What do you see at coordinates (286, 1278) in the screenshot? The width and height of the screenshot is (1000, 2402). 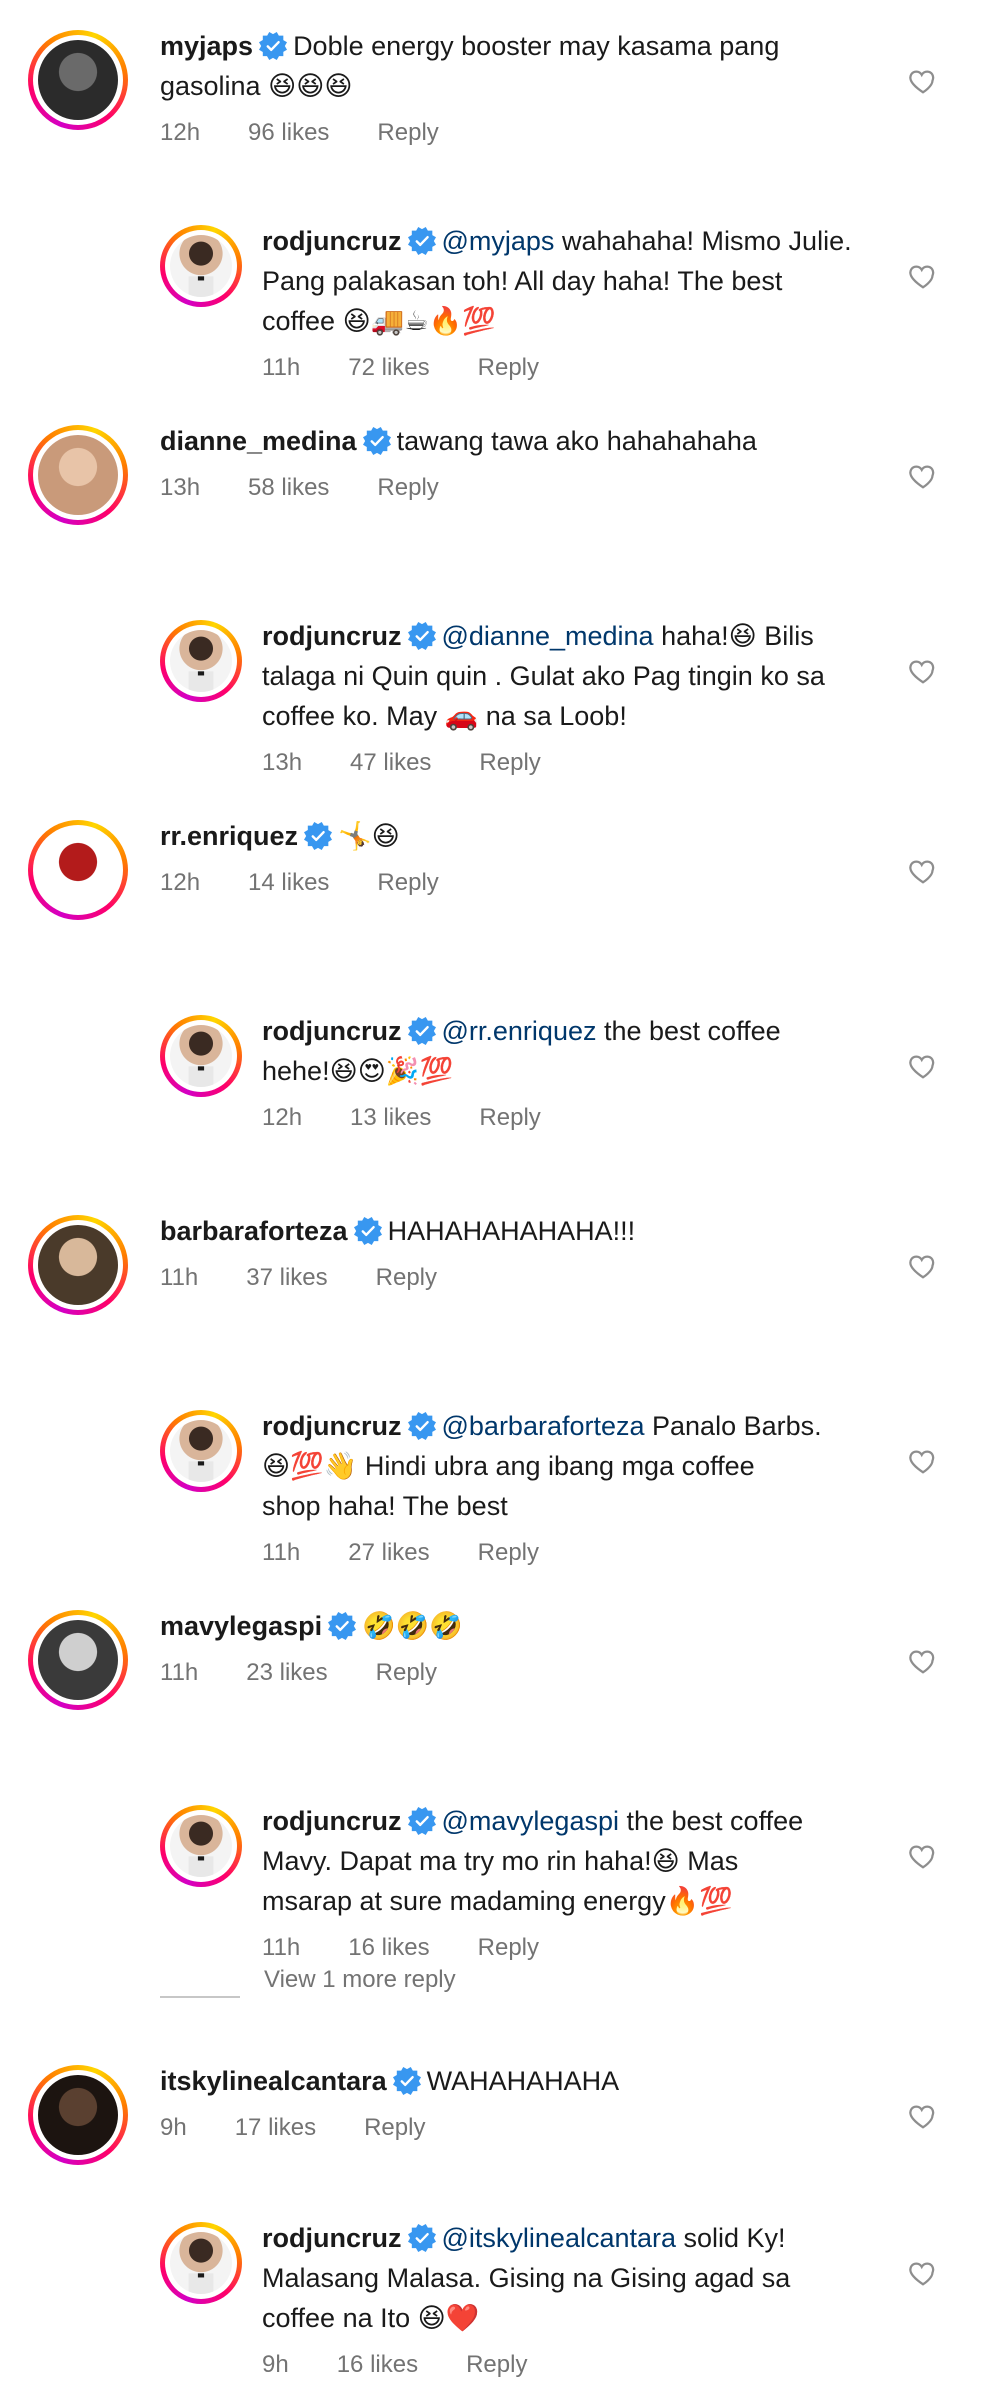 I see `likes-count: 37 likes` at bounding box center [286, 1278].